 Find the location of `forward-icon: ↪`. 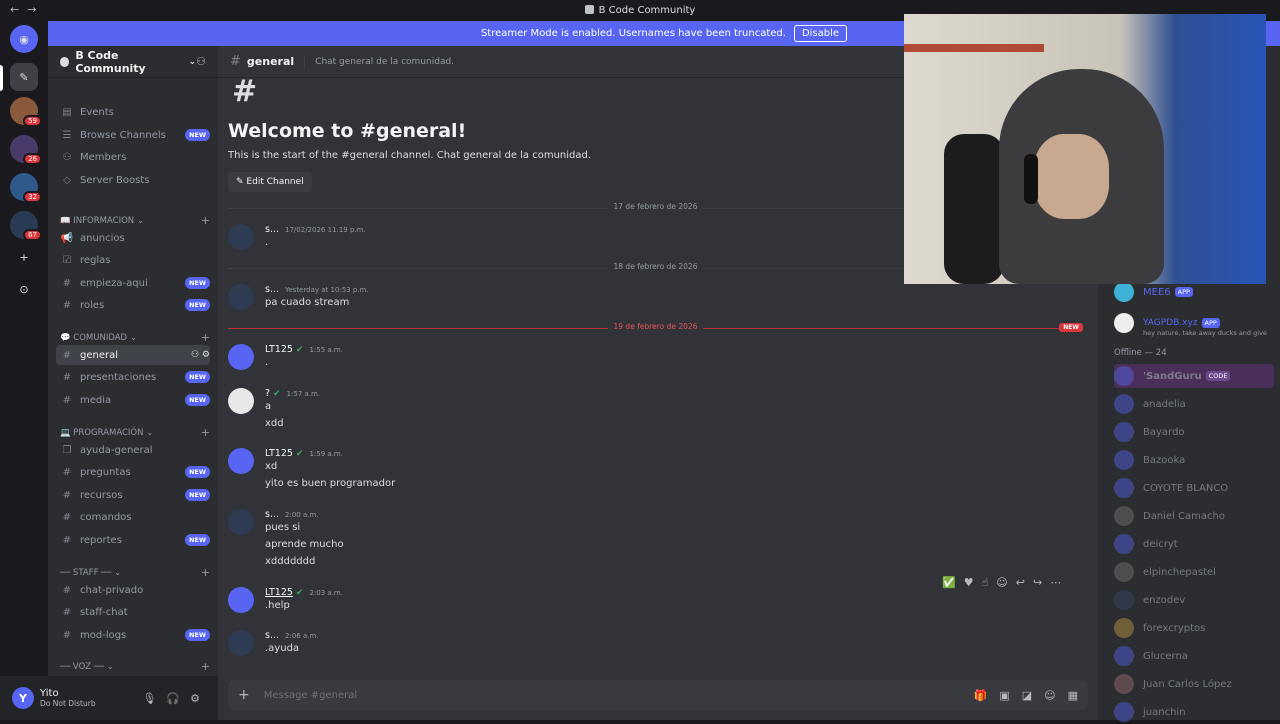

forward-icon: ↪ is located at coordinates (1037, 582).